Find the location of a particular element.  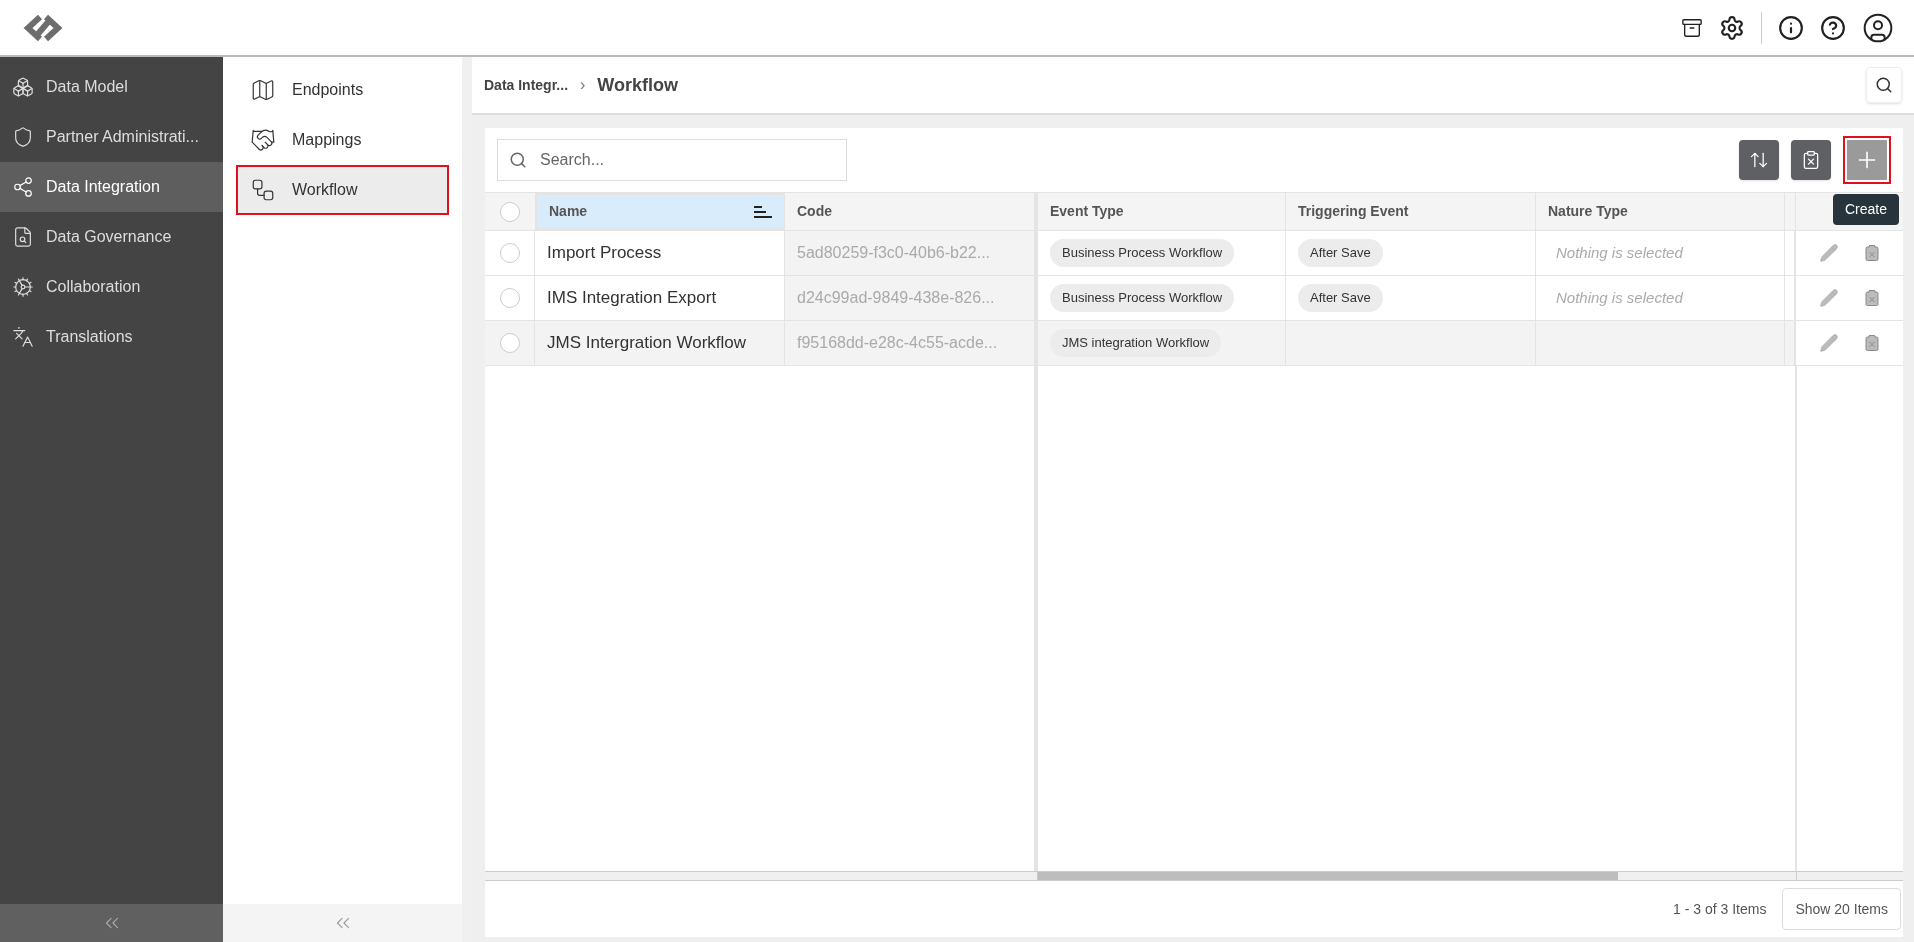

sync-button is located at coordinates (1759, 160).